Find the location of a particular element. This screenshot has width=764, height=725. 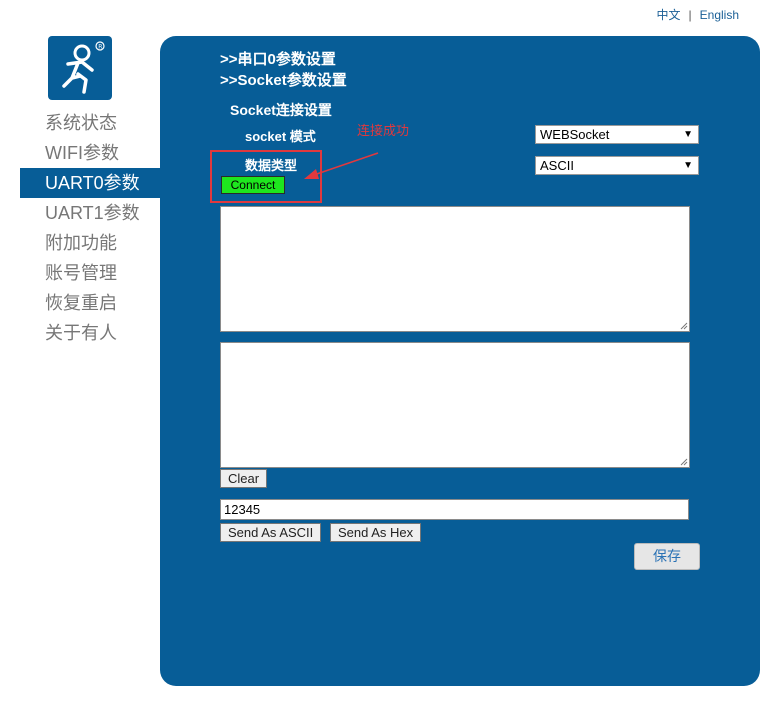

connection-success-annotation: 连接成功 is located at coordinates (383, 130).